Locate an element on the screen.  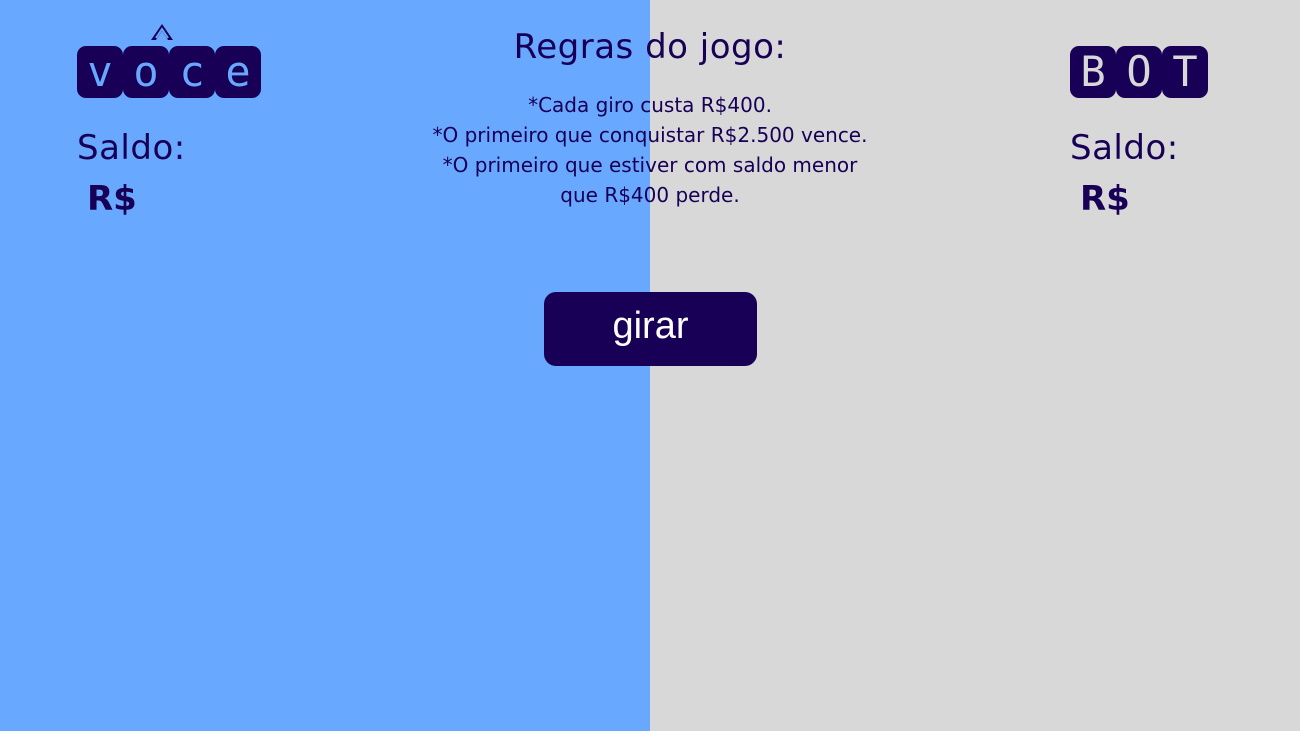
rule-line: *Cada giro custa R$400. is located at coordinates (650, 105).